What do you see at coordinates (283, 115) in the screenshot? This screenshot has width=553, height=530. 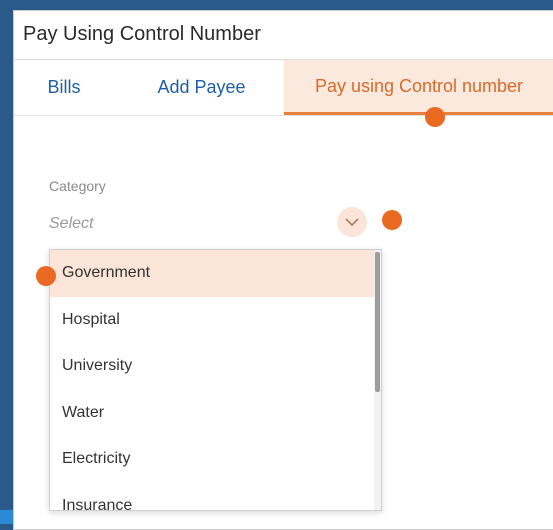 I see `tab-underline-divider` at bounding box center [283, 115].